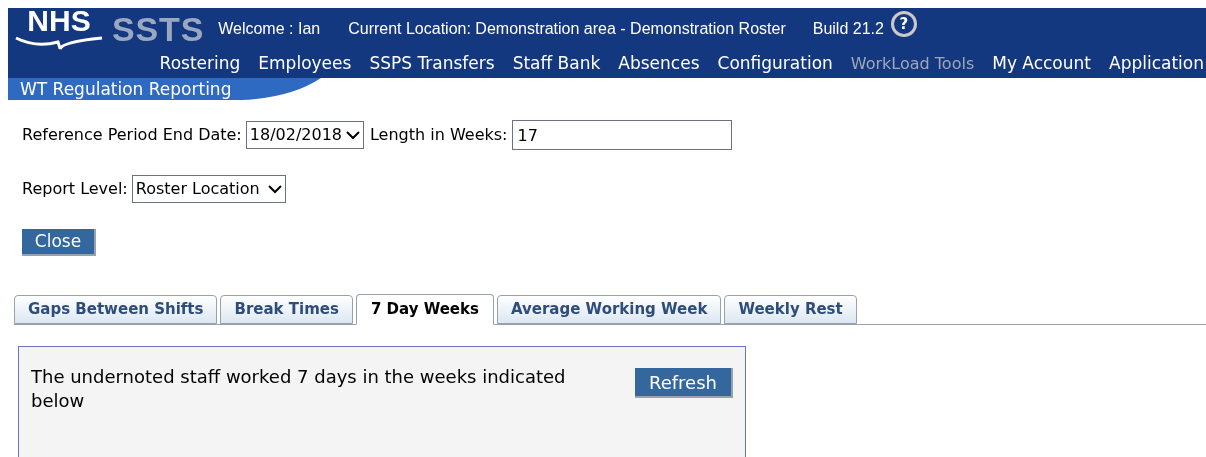 The height and width of the screenshot is (457, 1206). What do you see at coordinates (304, 135) in the screenshot?
I see `date-select: 18/02/2018` at bounding box center [304, 135].